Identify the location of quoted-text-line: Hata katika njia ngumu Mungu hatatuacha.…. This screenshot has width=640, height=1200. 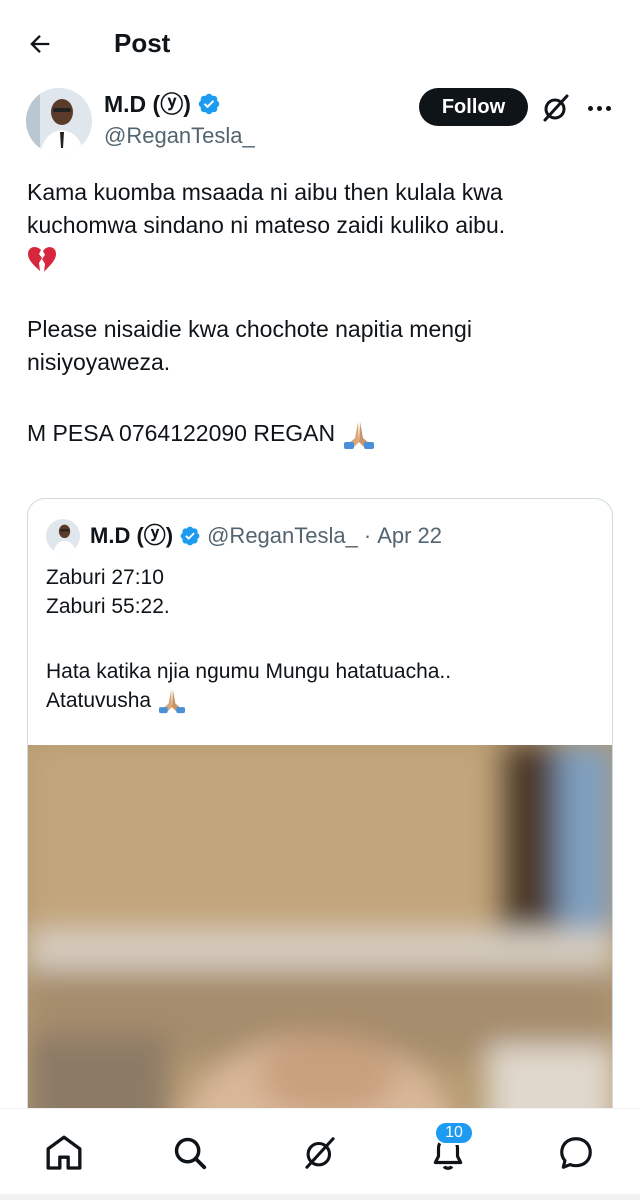
(249, 671).